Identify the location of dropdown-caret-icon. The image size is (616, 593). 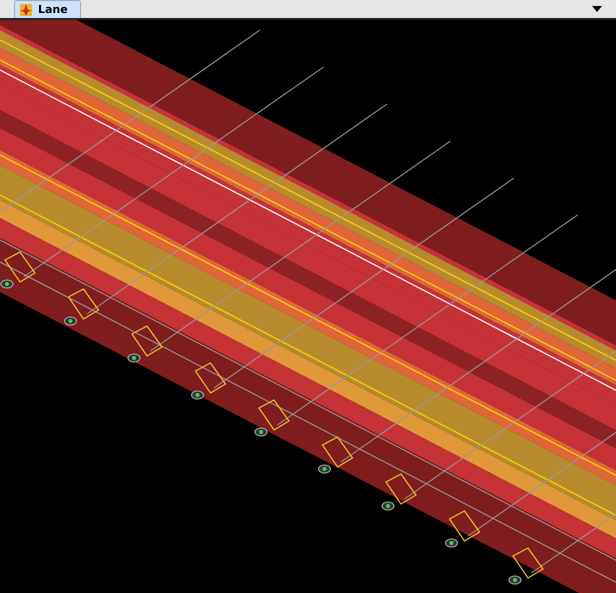
(597, 9).